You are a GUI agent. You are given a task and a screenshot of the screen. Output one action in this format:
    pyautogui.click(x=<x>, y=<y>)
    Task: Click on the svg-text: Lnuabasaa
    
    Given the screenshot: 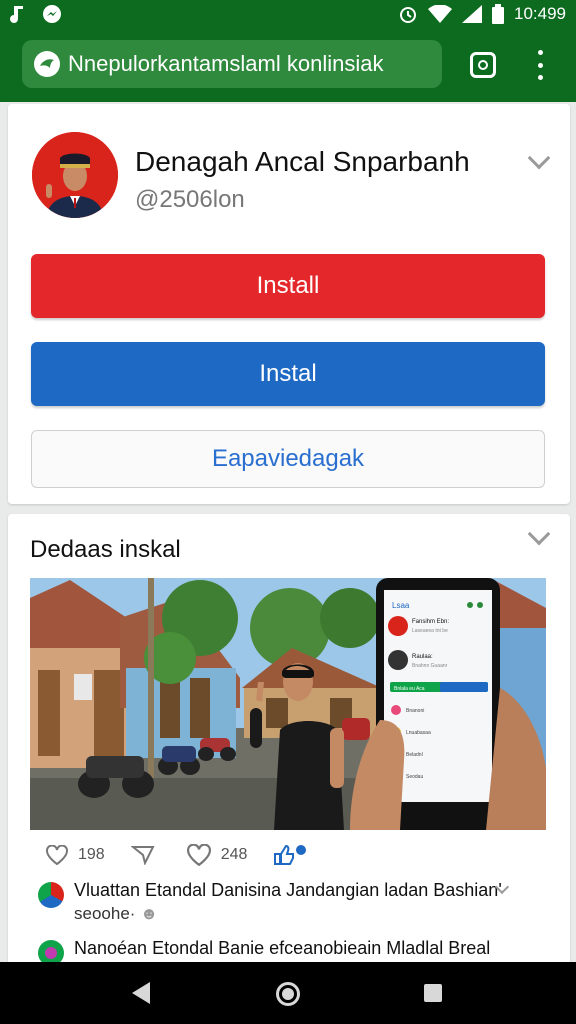 What is the action you would take?
    pyautogui.click(x=418, y=733)
    